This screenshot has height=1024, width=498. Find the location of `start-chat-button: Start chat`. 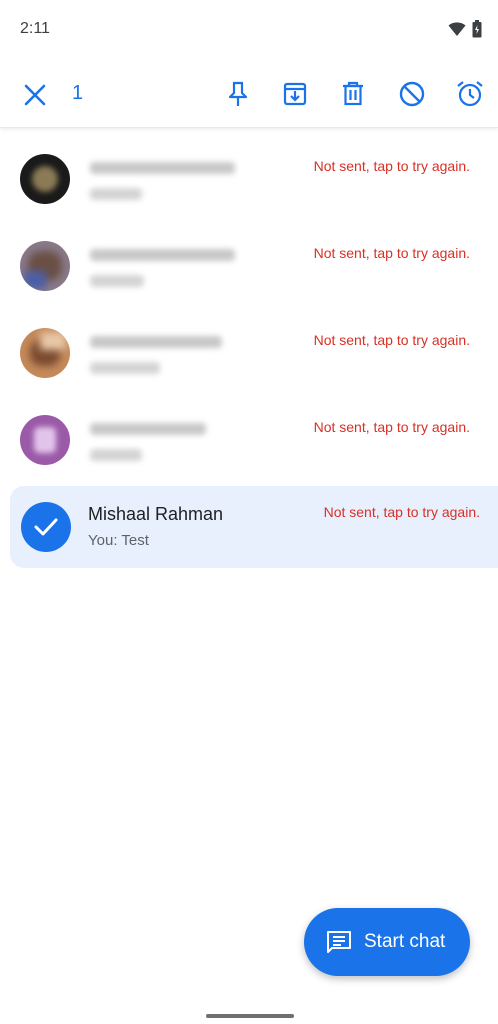

start-chat-button: Start chat is located at coordinates (387, 942).